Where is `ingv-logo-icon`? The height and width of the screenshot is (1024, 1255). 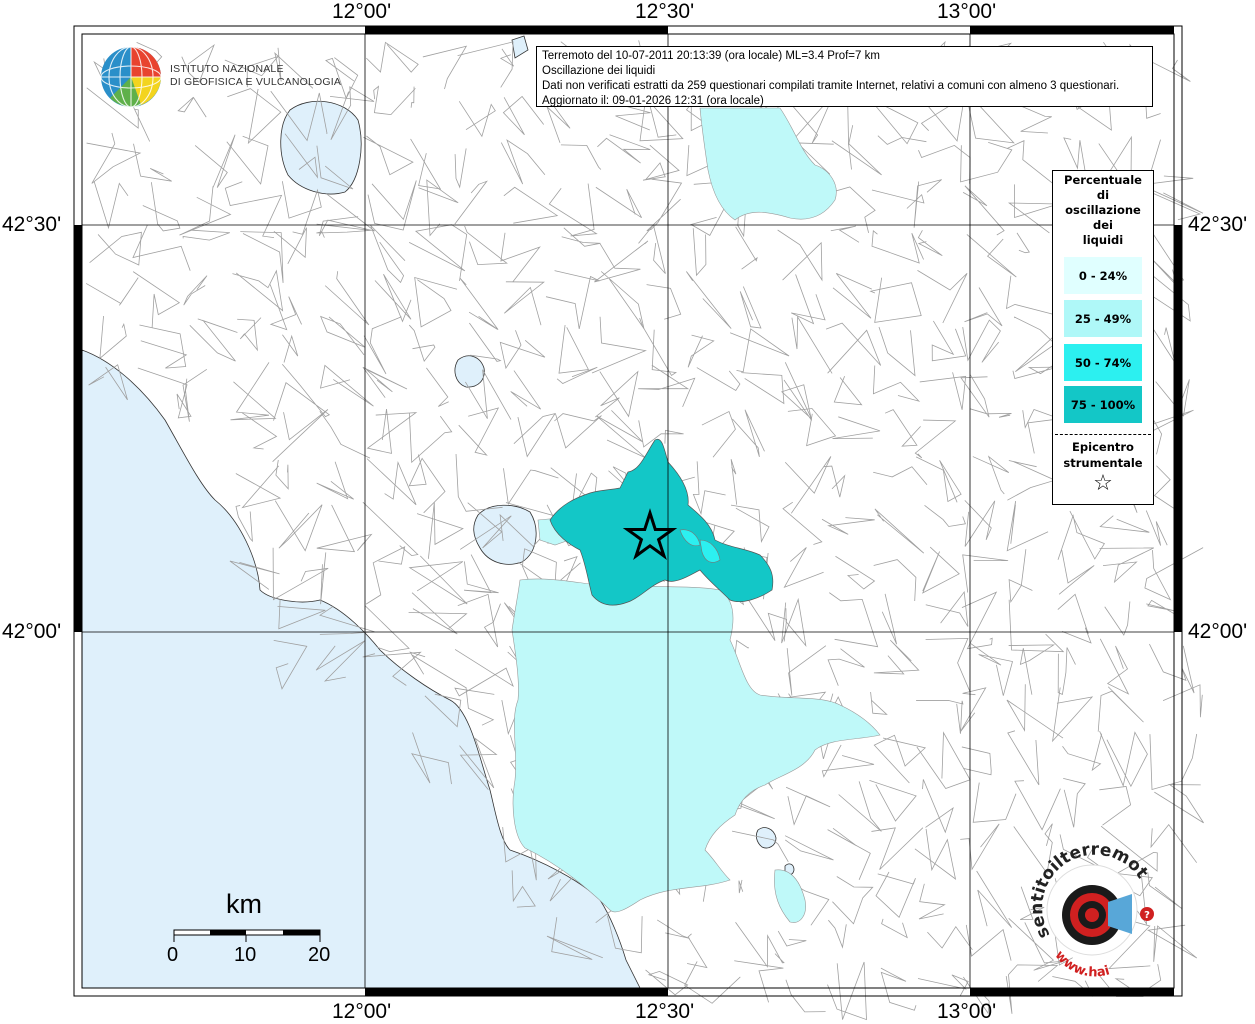
ingv-logo-icon is located at coordinates (131, 77).